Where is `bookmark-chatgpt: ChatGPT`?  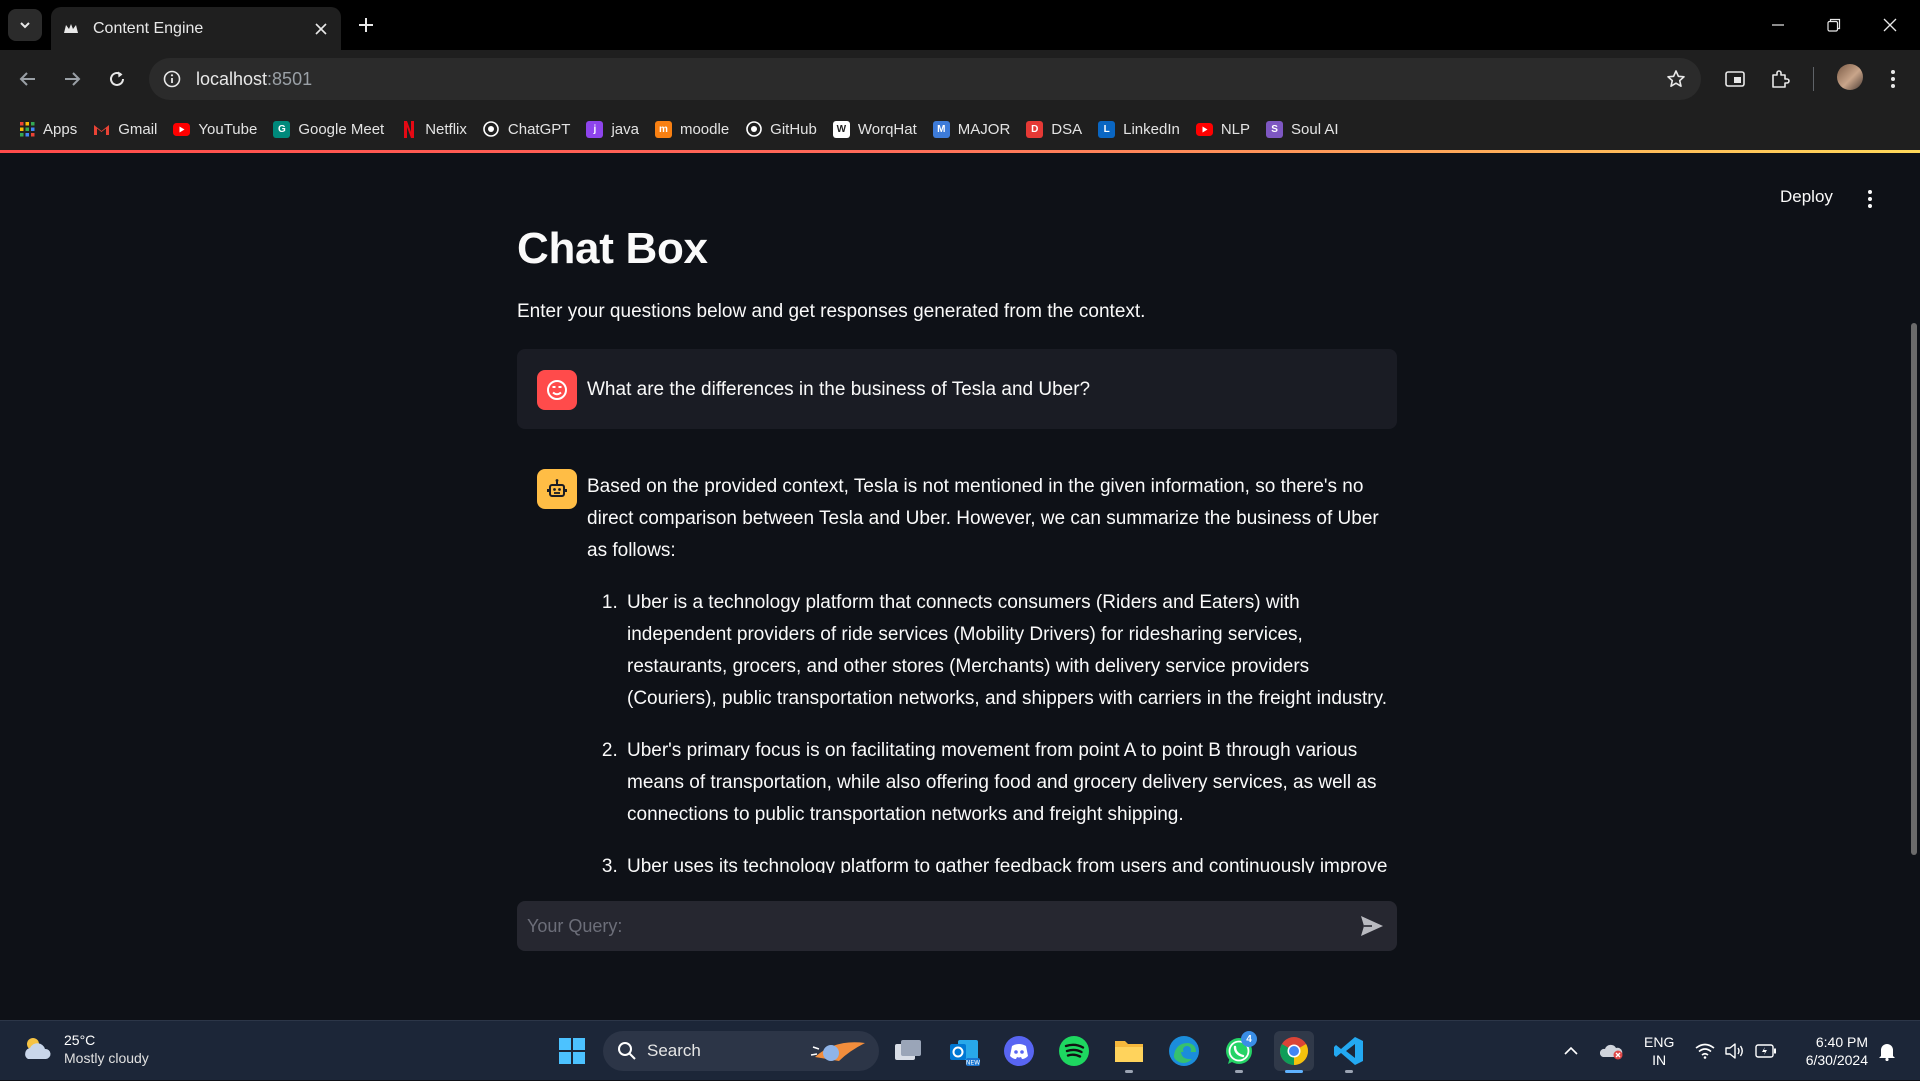
bookmark-chatgpt: ChatGPT is located at coordinates (529, 129).